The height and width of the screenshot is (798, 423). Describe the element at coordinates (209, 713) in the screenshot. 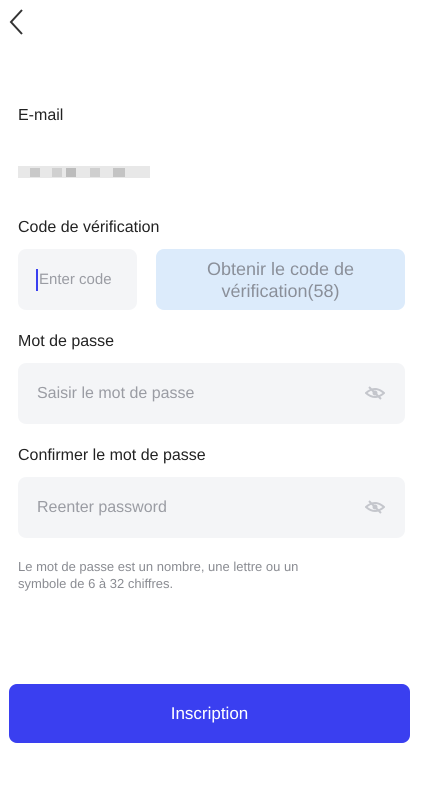

I see `signup-button: Inscription` at that location.